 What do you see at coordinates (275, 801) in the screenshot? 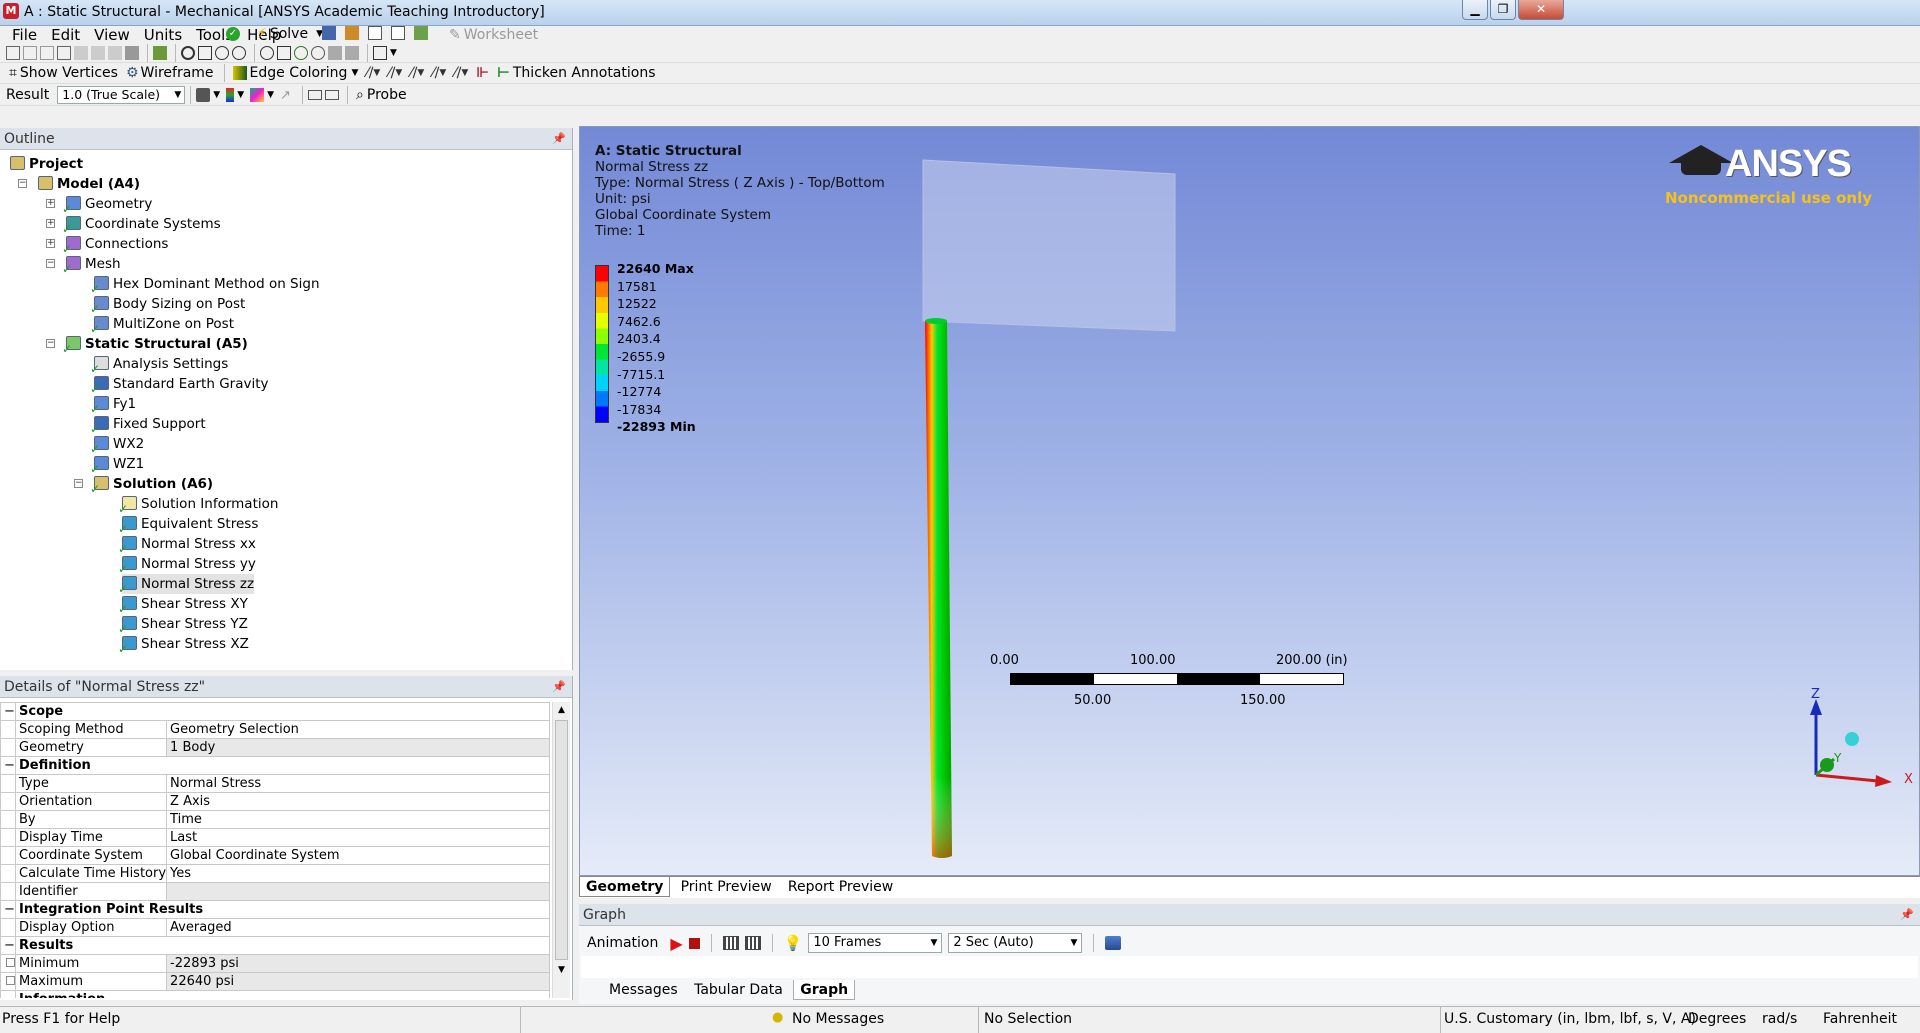
I see `details-row: Orientation Z Axis` at bounding box center [275, 801].